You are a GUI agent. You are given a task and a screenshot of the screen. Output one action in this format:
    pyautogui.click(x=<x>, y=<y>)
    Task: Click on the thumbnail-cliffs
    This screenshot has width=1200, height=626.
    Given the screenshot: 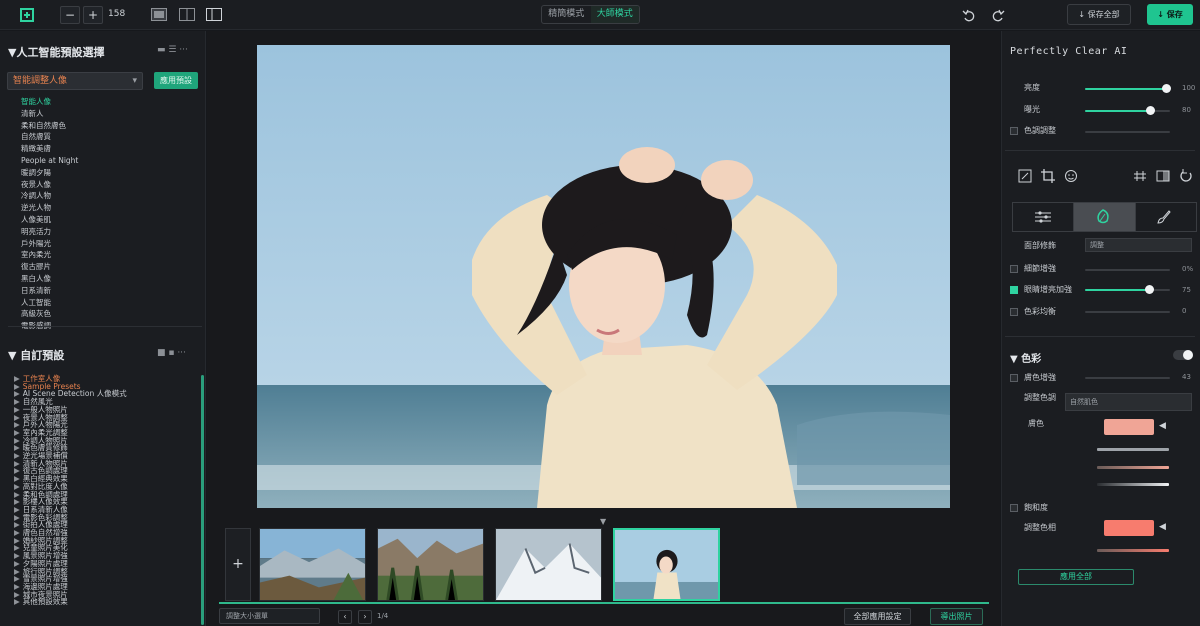 What is the action you would take?
    pyautogui.click(x=430, y=564)
    